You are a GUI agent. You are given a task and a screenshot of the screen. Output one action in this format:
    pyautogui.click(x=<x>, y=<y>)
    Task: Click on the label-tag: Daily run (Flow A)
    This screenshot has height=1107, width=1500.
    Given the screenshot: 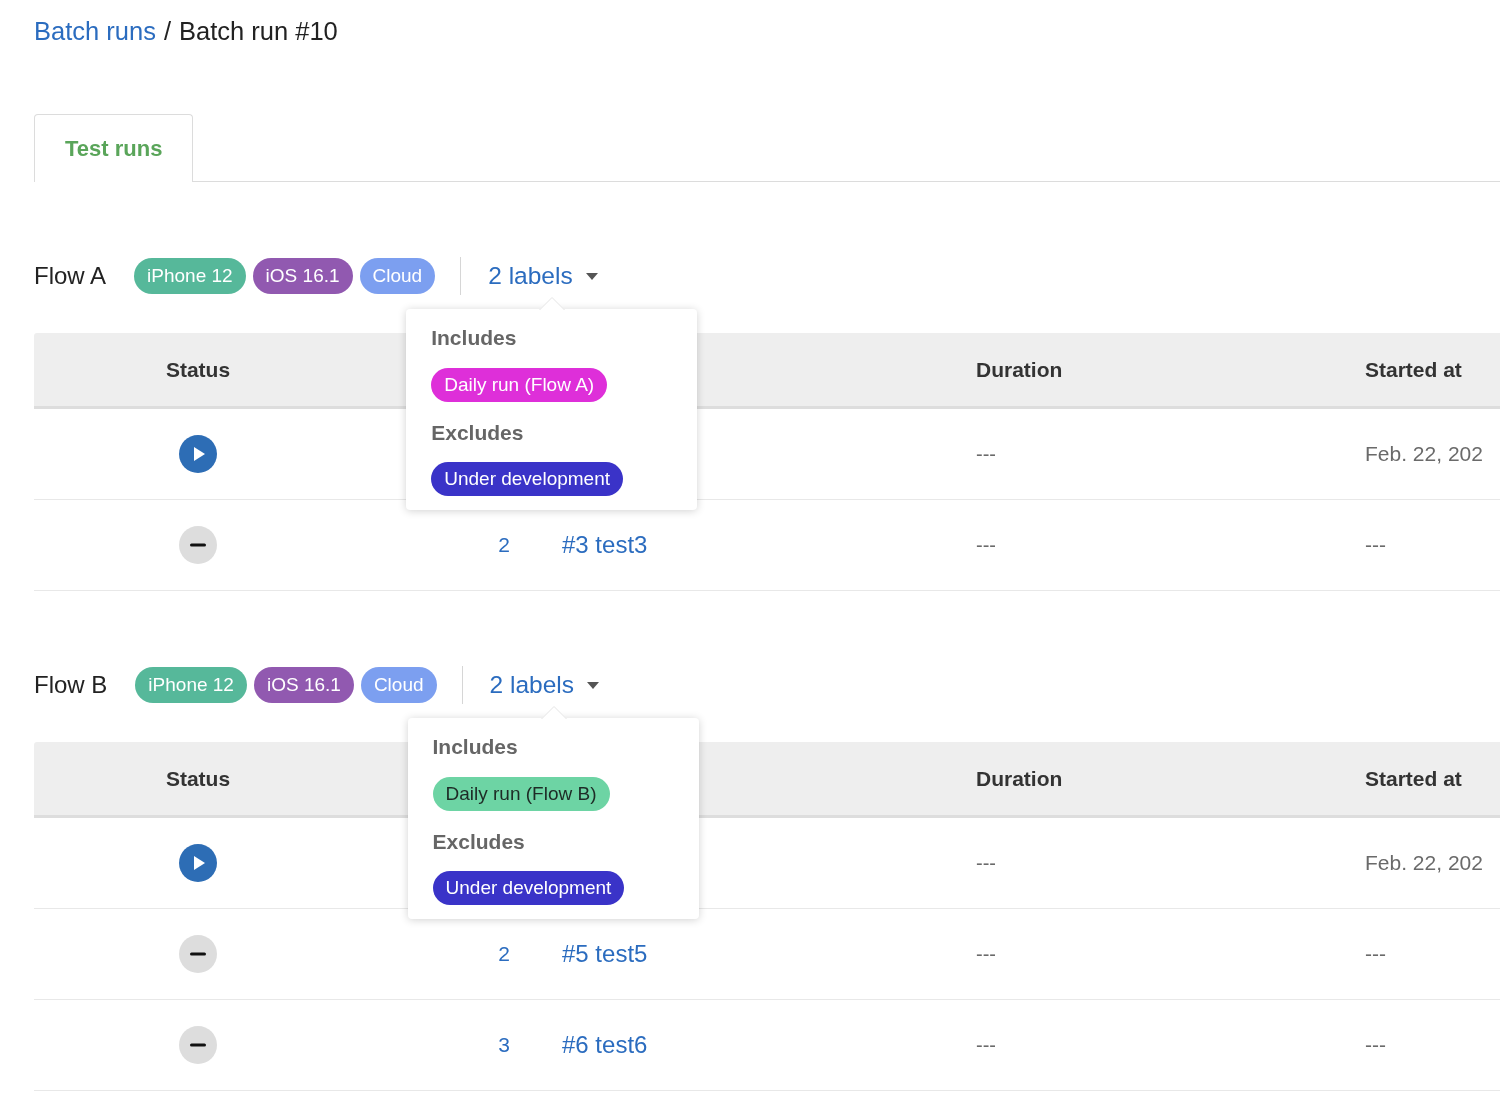 What is the action you would take?
    pyautogui.click(x=519, y=385)
    